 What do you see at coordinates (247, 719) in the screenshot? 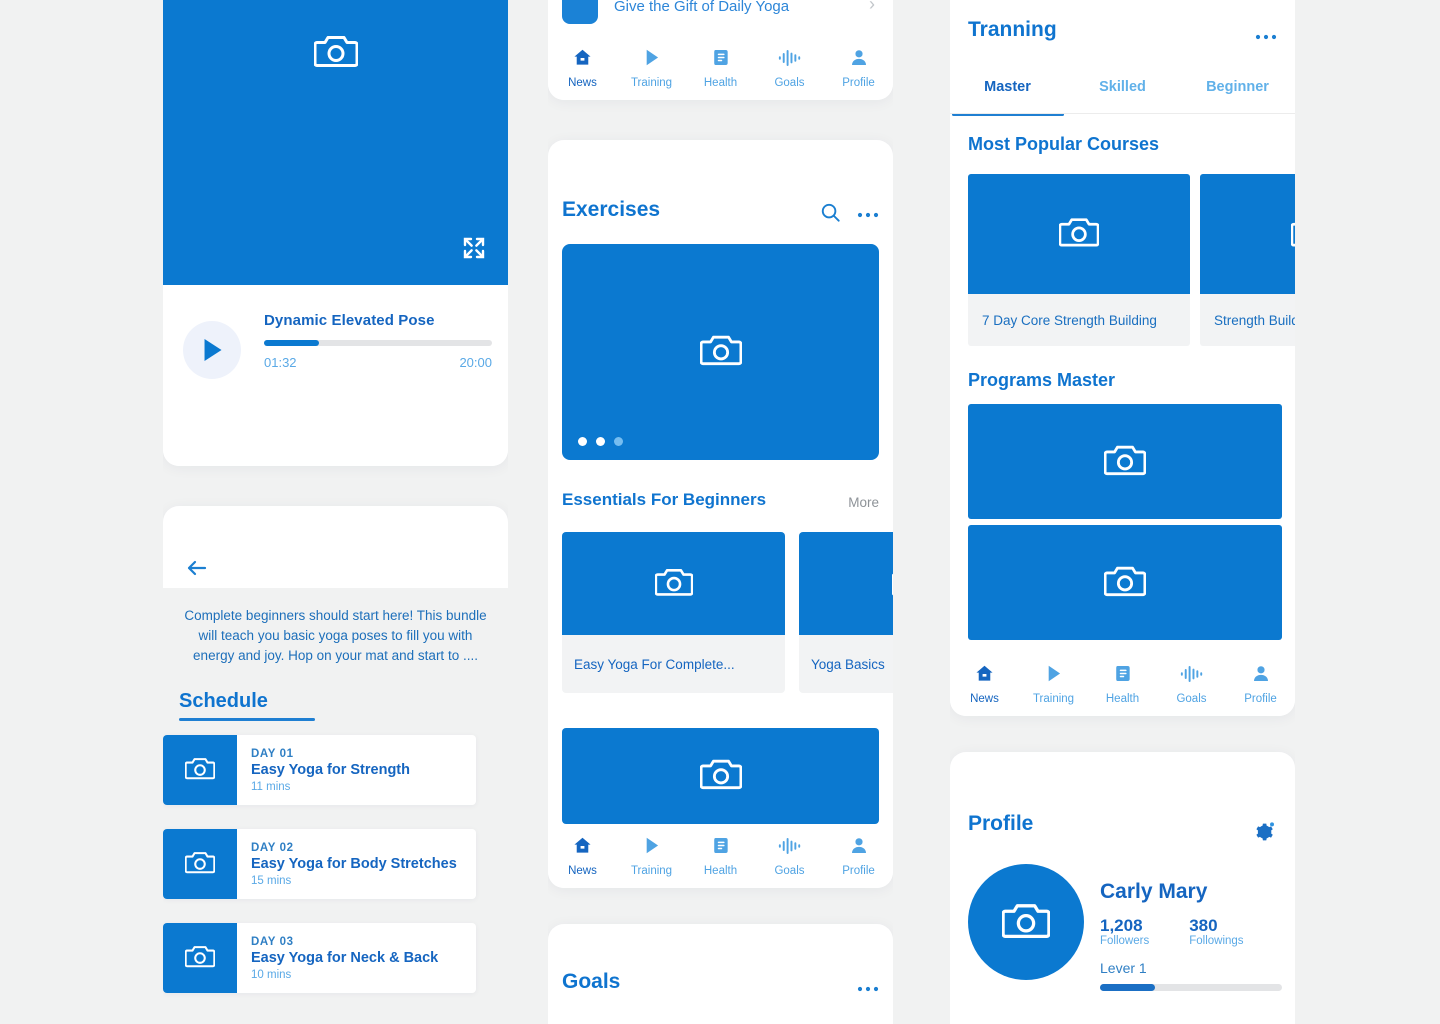
I see `schedule-underline` at bounding box center [247, 719].